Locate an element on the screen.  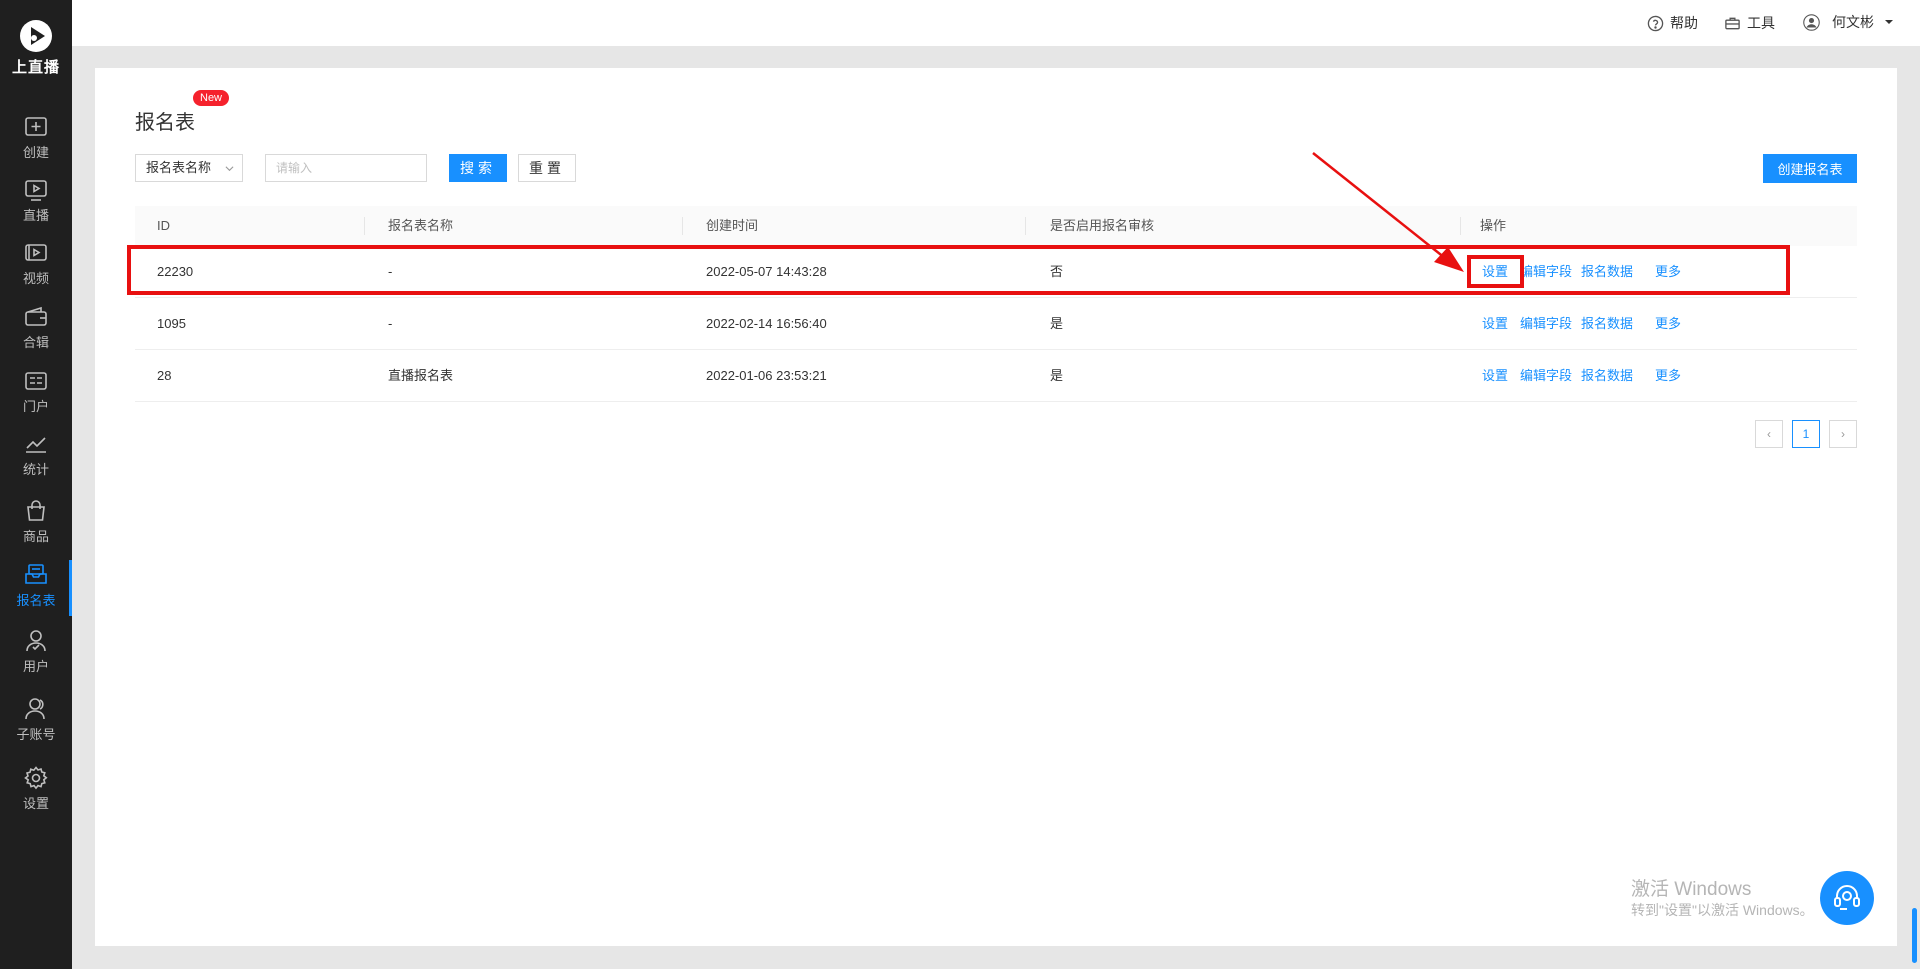
col-header-name: 报名表名称 is located at coordinates (421, 225).